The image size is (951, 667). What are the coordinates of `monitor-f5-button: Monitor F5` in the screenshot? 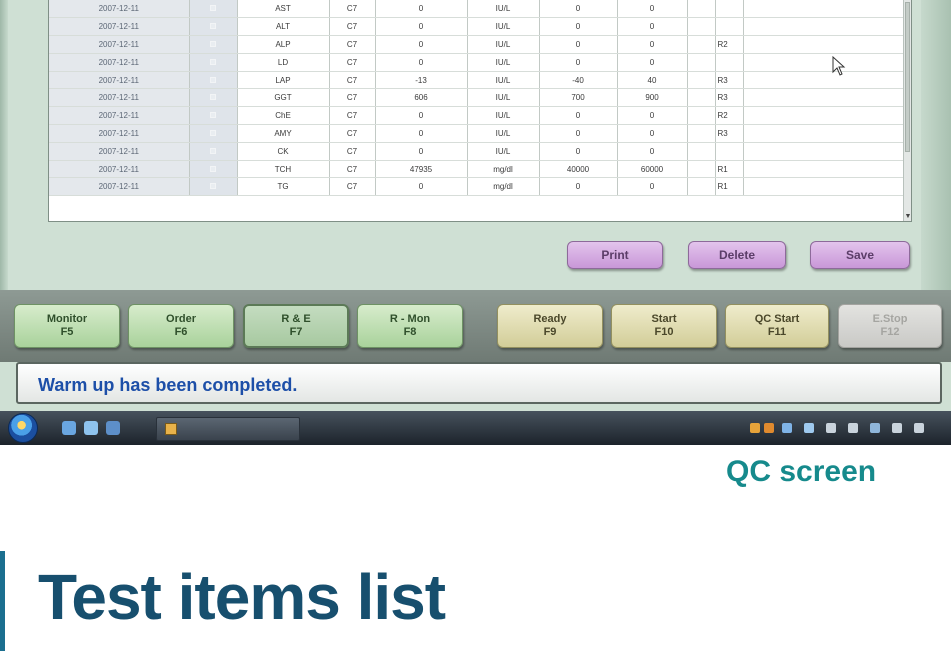 It's located at (67, 326).